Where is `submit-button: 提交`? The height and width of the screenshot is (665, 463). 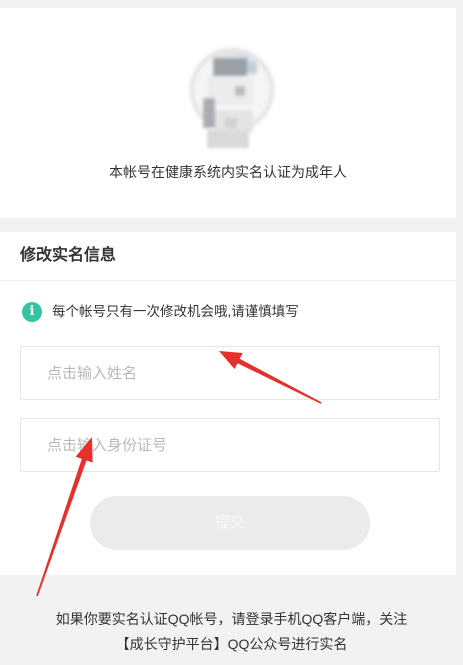 submit-button: 提交 is located at coordinates (230, 523).